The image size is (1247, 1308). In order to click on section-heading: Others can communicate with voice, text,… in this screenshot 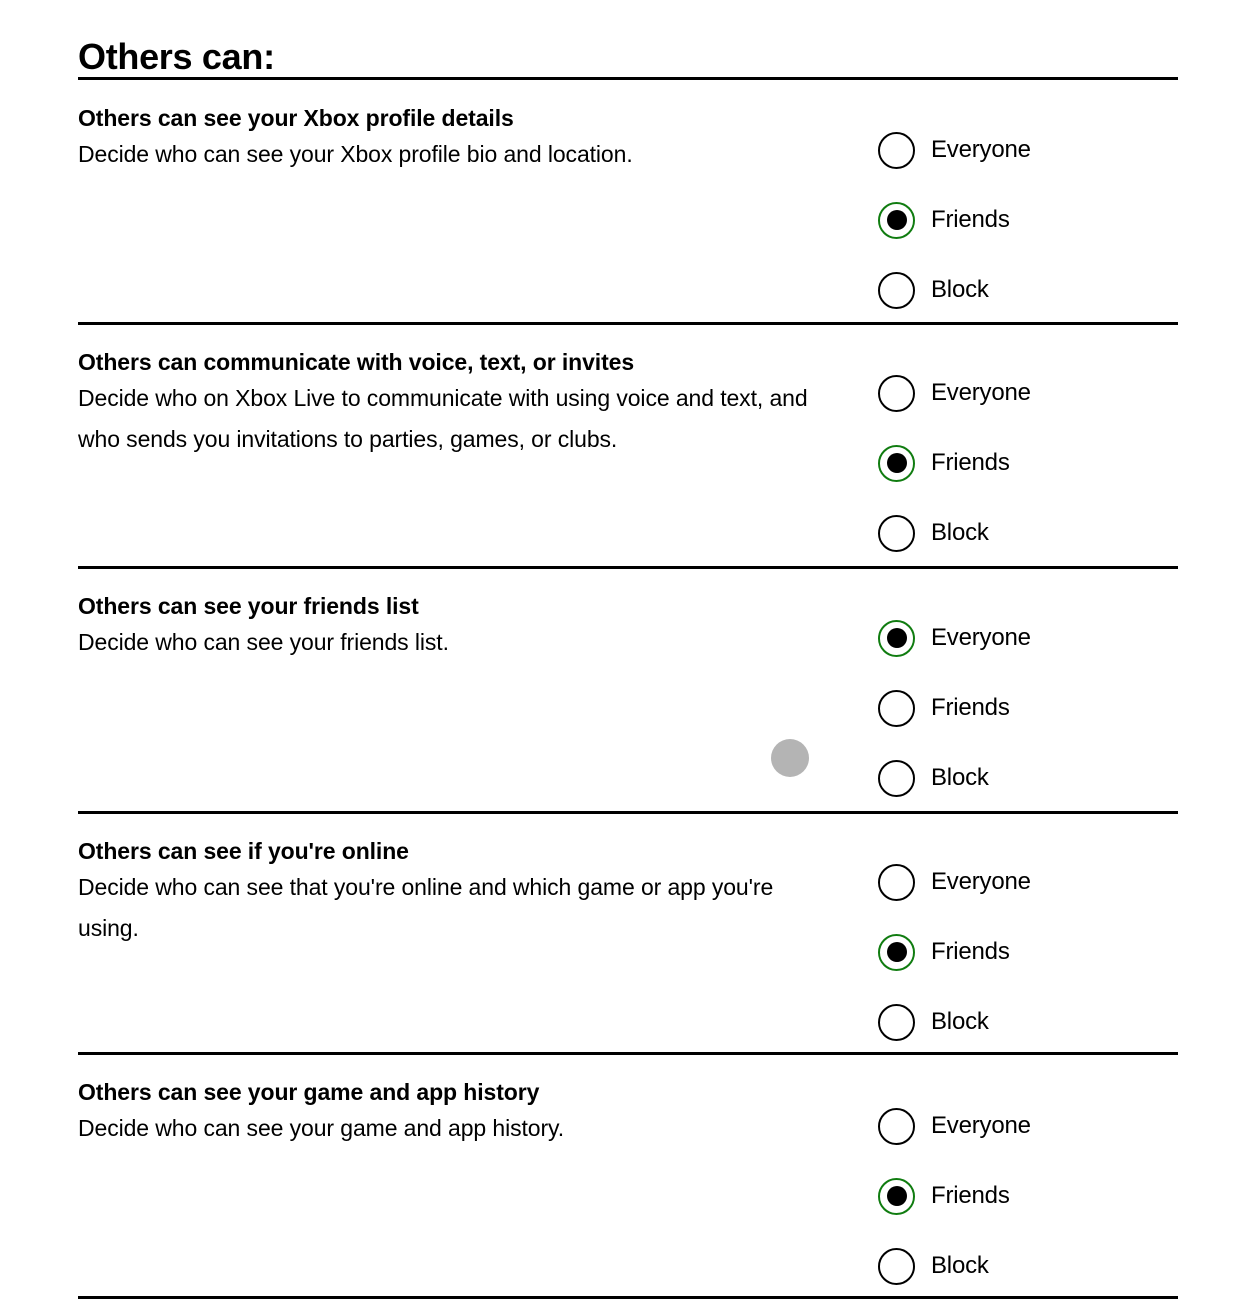, I will do `click(356, 362)`.